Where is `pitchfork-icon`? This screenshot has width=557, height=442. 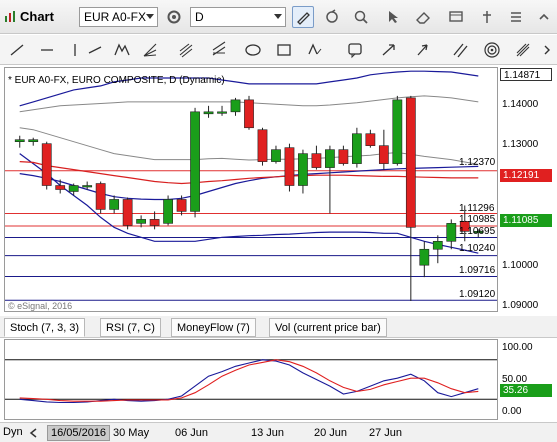
pitchfork-icon is located at coordinates (523, 50).